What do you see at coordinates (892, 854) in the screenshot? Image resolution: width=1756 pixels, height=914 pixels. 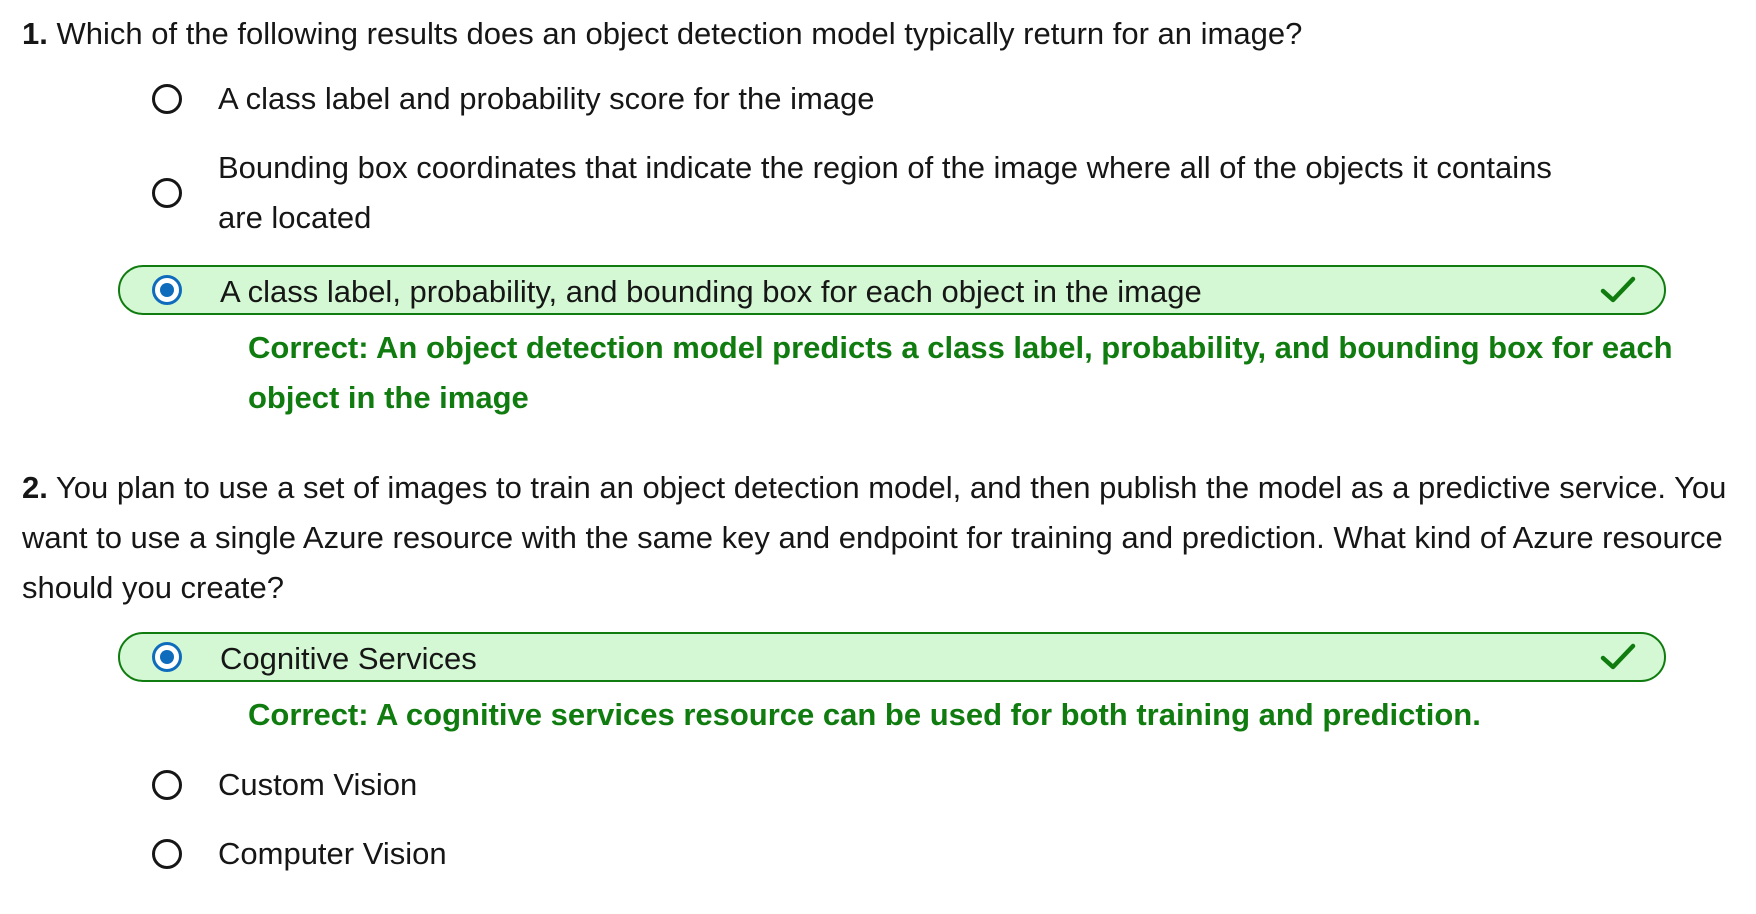 I see `q2-option-3: Computer Vision` at bounding box center [892, 854].